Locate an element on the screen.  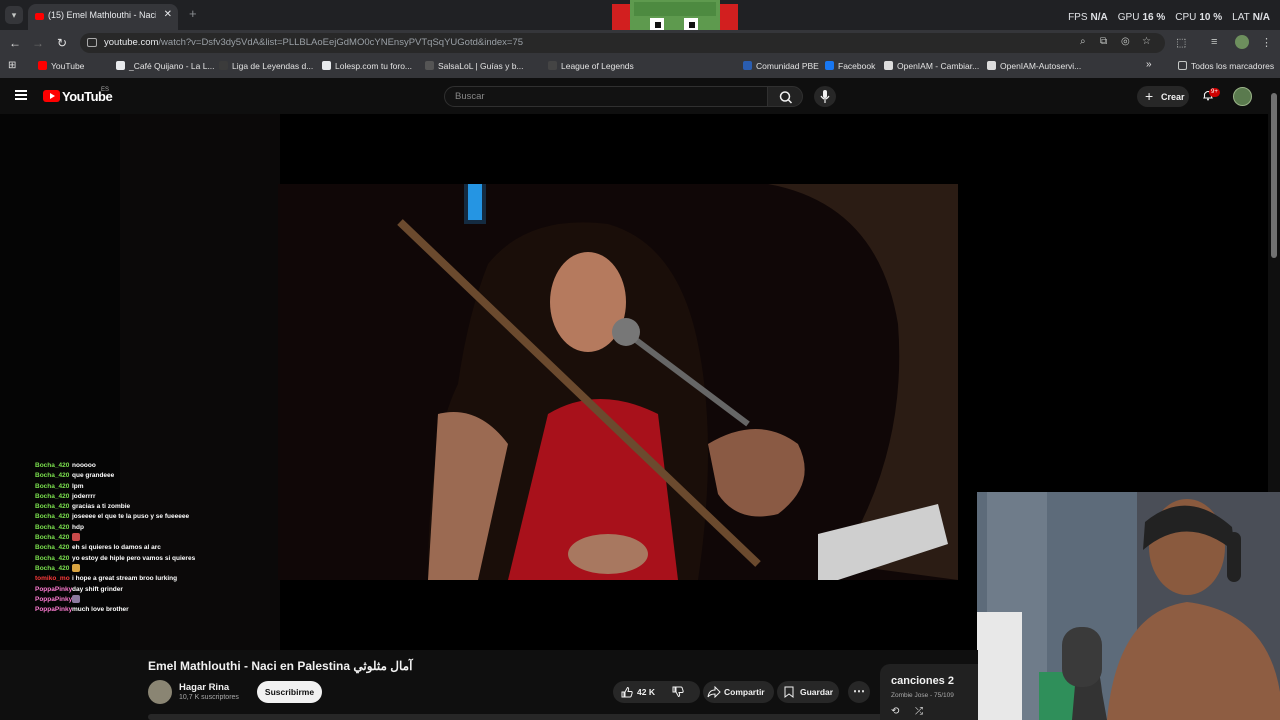
bookmark-label: Comunidad PBE is located at coordinates (787, 66).